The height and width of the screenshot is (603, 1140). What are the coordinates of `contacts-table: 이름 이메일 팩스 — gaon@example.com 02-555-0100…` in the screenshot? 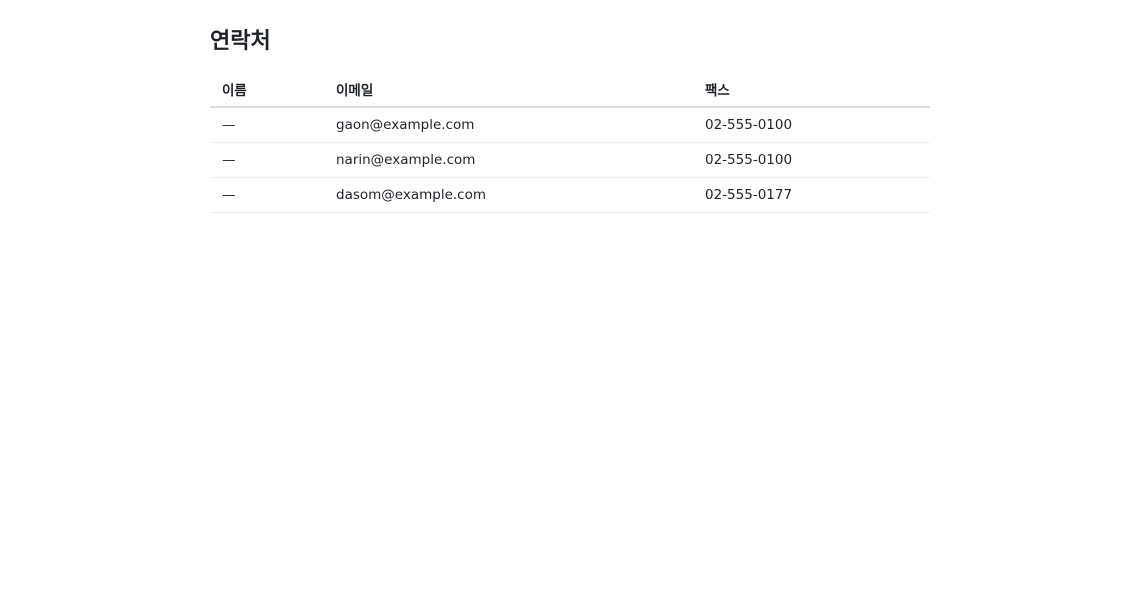 It's located at (570, 142).